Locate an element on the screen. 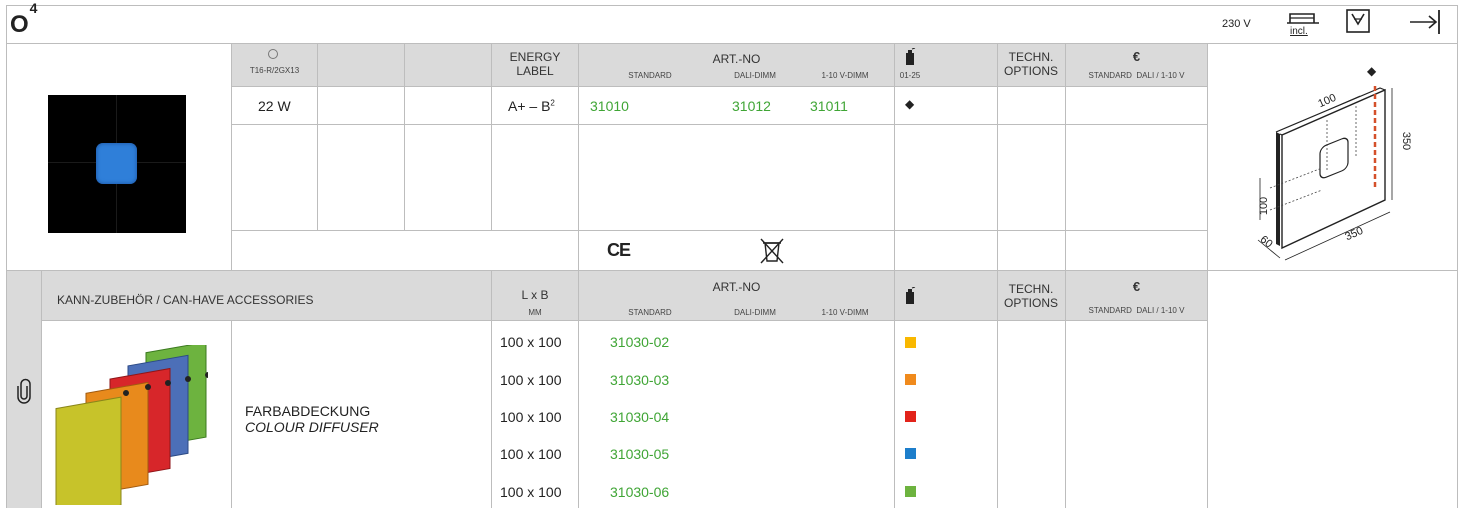  weee-bin-icon is located at coordinates (772, 251).